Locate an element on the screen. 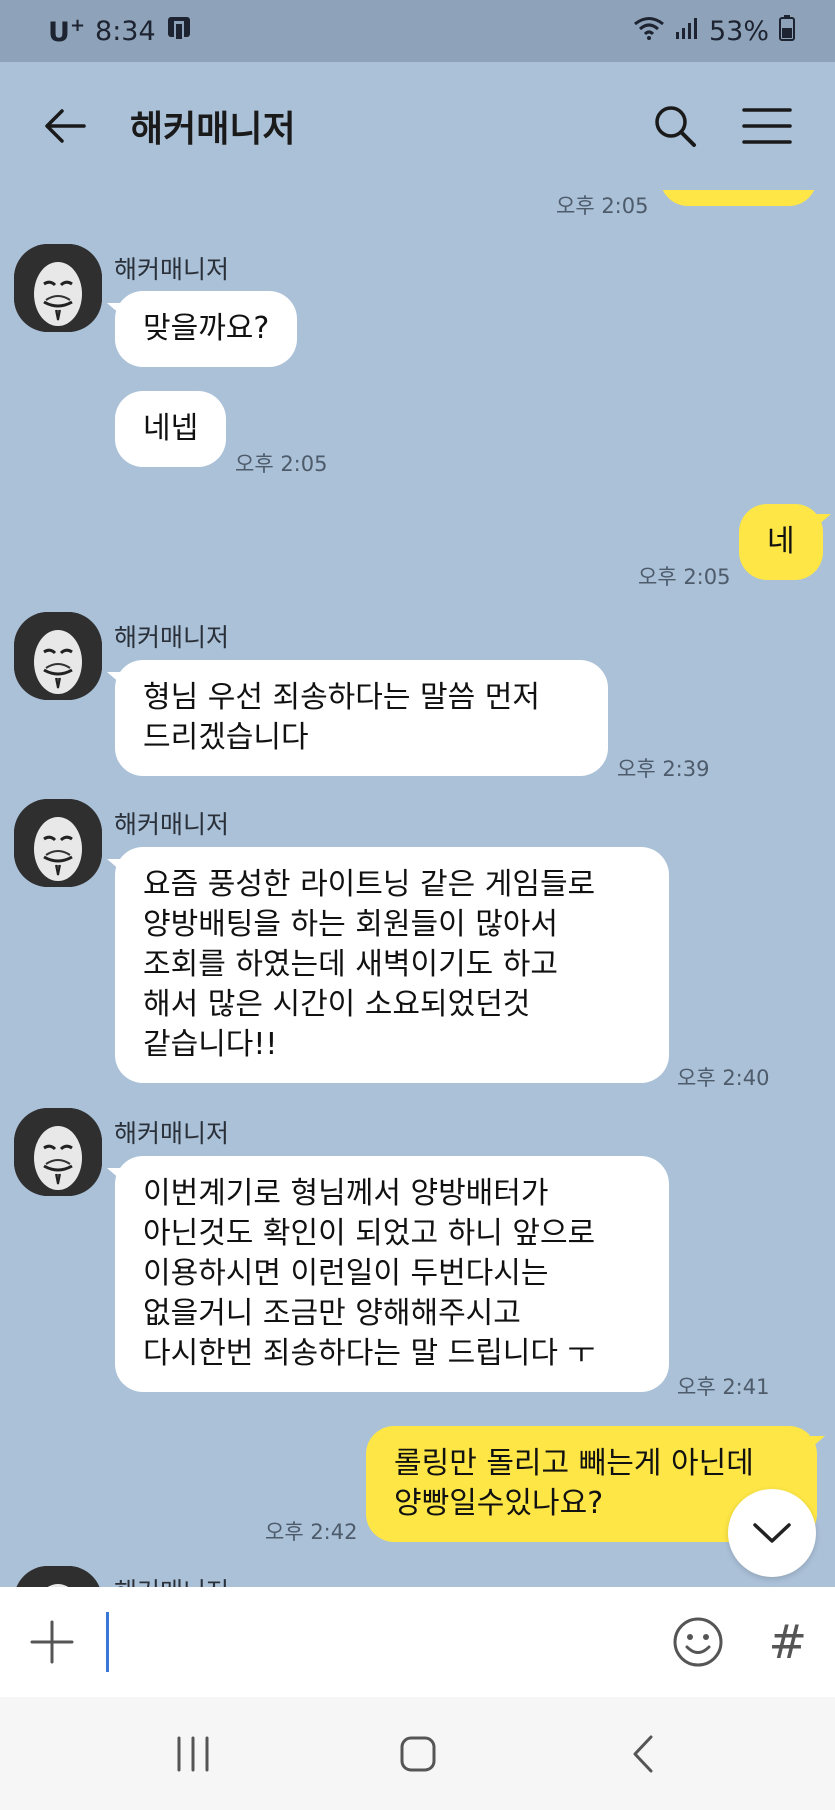  system-navigation-bar is located at coordinates (417, 1753).